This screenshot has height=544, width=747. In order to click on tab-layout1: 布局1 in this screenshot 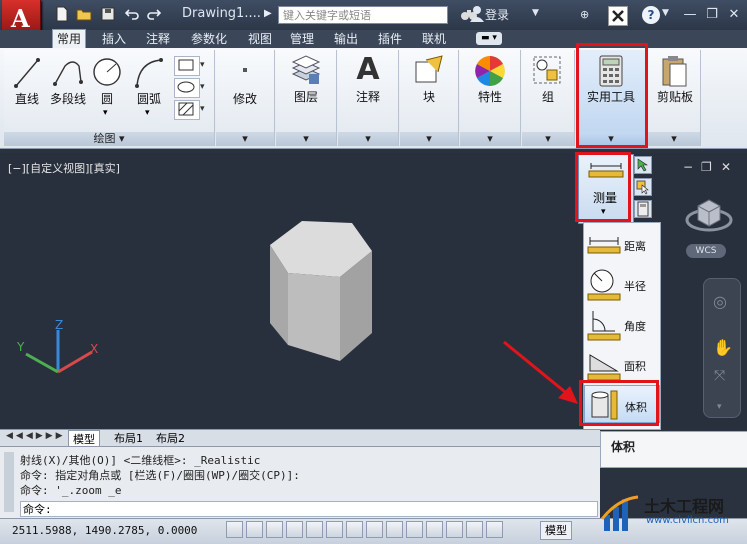, I will do `click(128, 438)`.